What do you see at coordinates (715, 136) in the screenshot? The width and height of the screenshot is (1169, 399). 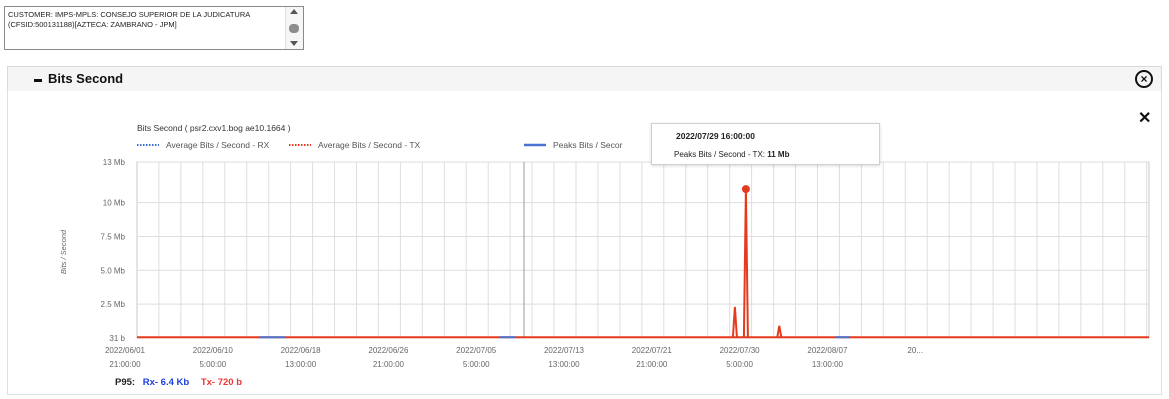 I see `tooltip-date: 2022/07/29 16:00:00` at bounding box center [715, 136].